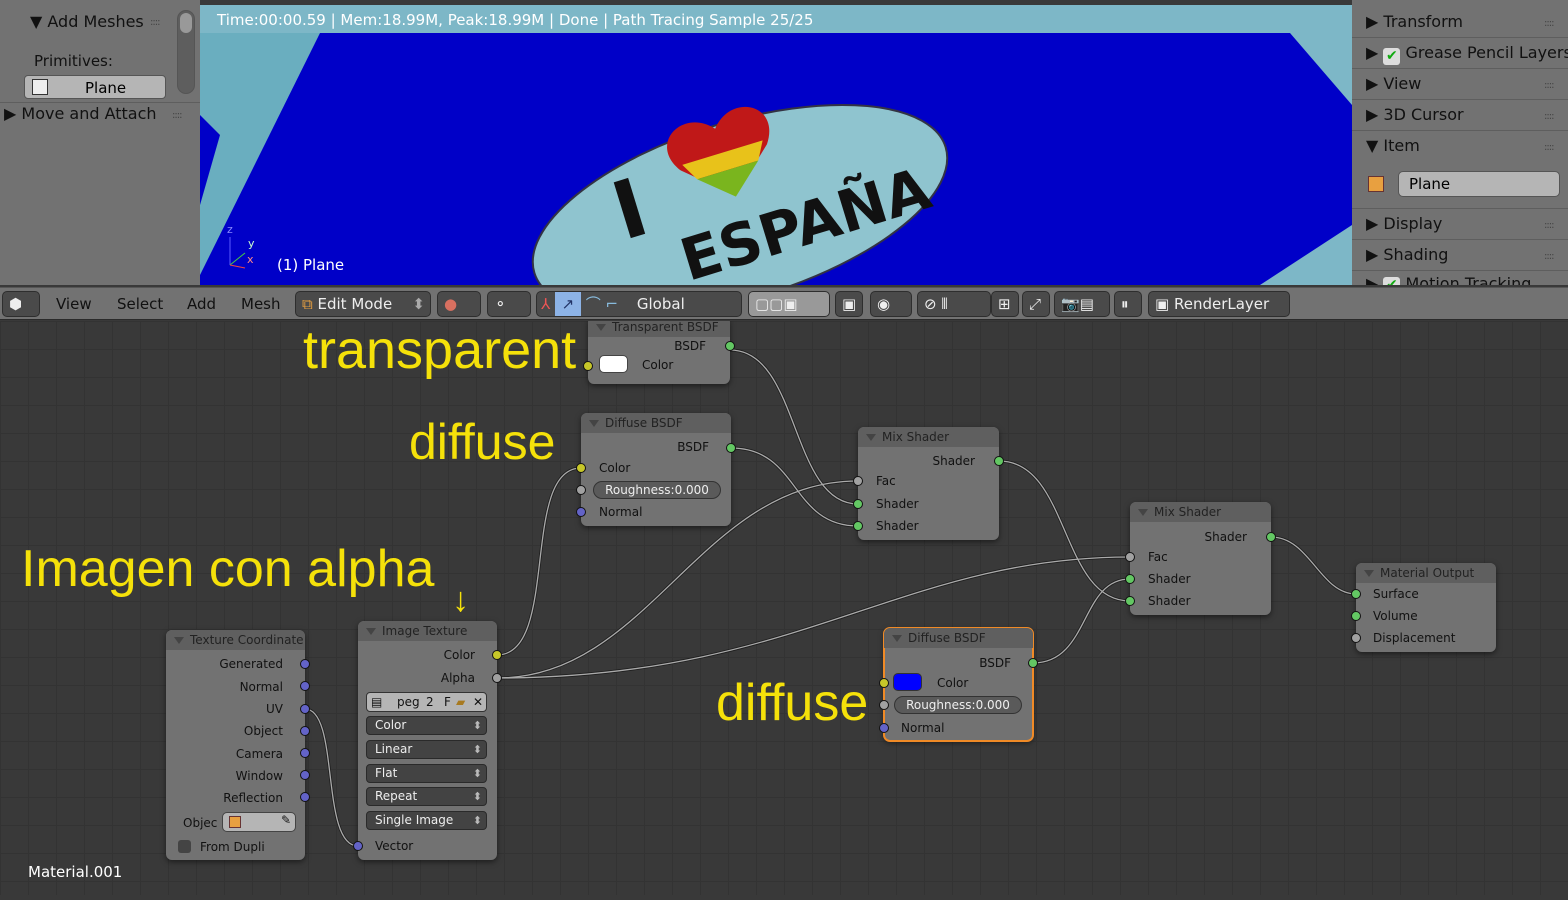 The height and width of the screenshot is (900, 1568). Describe the element at coordinates (1479, 184) in the screenshot. I see `item-name-field: Plane` at that location.